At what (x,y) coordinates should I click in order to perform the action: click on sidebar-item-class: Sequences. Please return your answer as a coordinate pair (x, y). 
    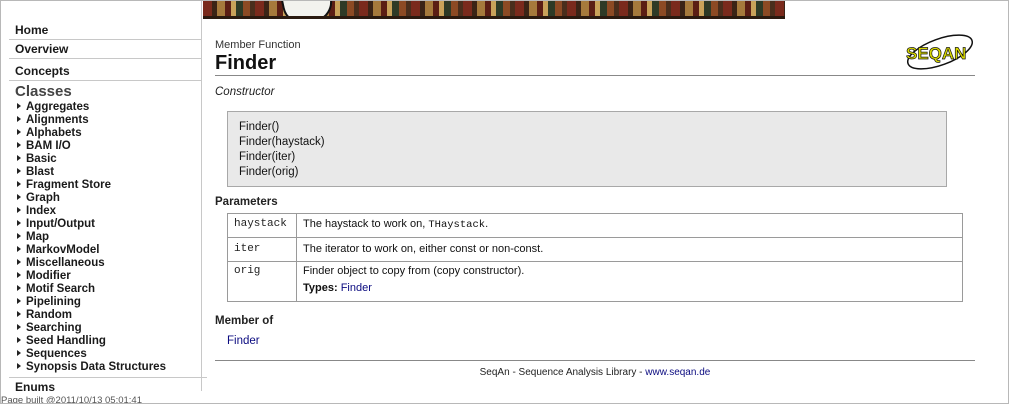
    Looking at the image, I should click on (109, 354).